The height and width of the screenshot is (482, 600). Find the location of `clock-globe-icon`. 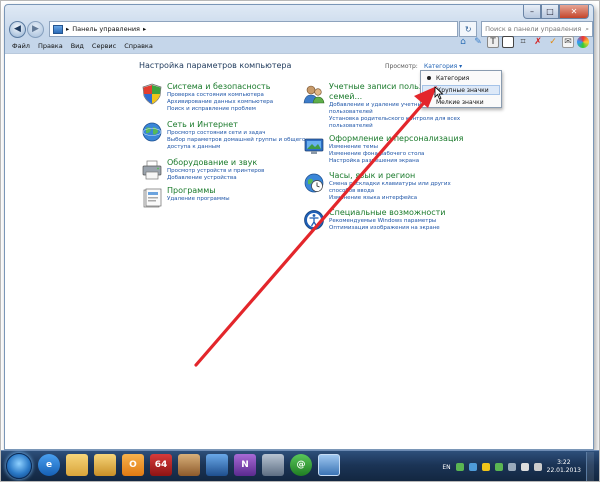

clock-globe-icon is located at coordinates (314, 183).